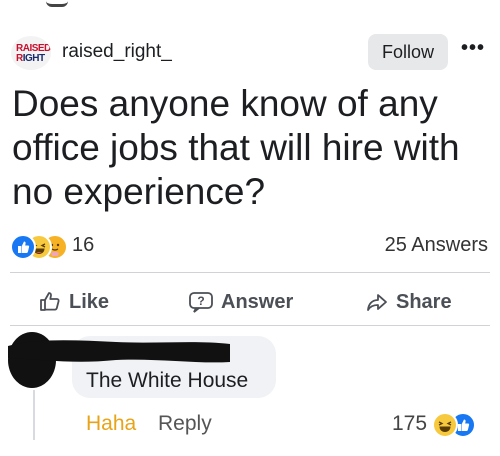 Image resolution: width=500 pixels, height=456 pixels. What do you see at coordinates (23, 247) in the screenshot?
I see `like-icon` at bounding box center [23, 247].